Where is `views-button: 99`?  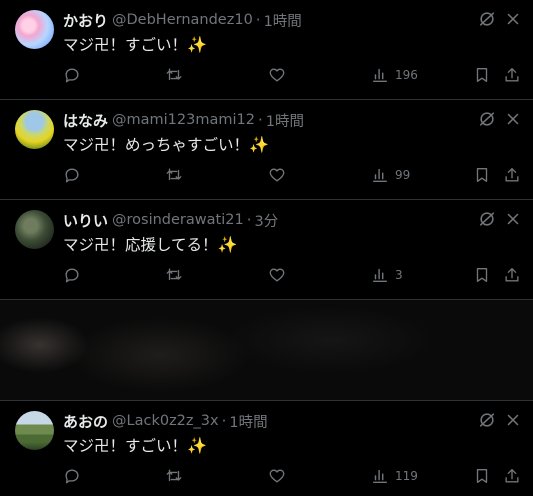 views-button: 99 is located at coordinates (390, 175).